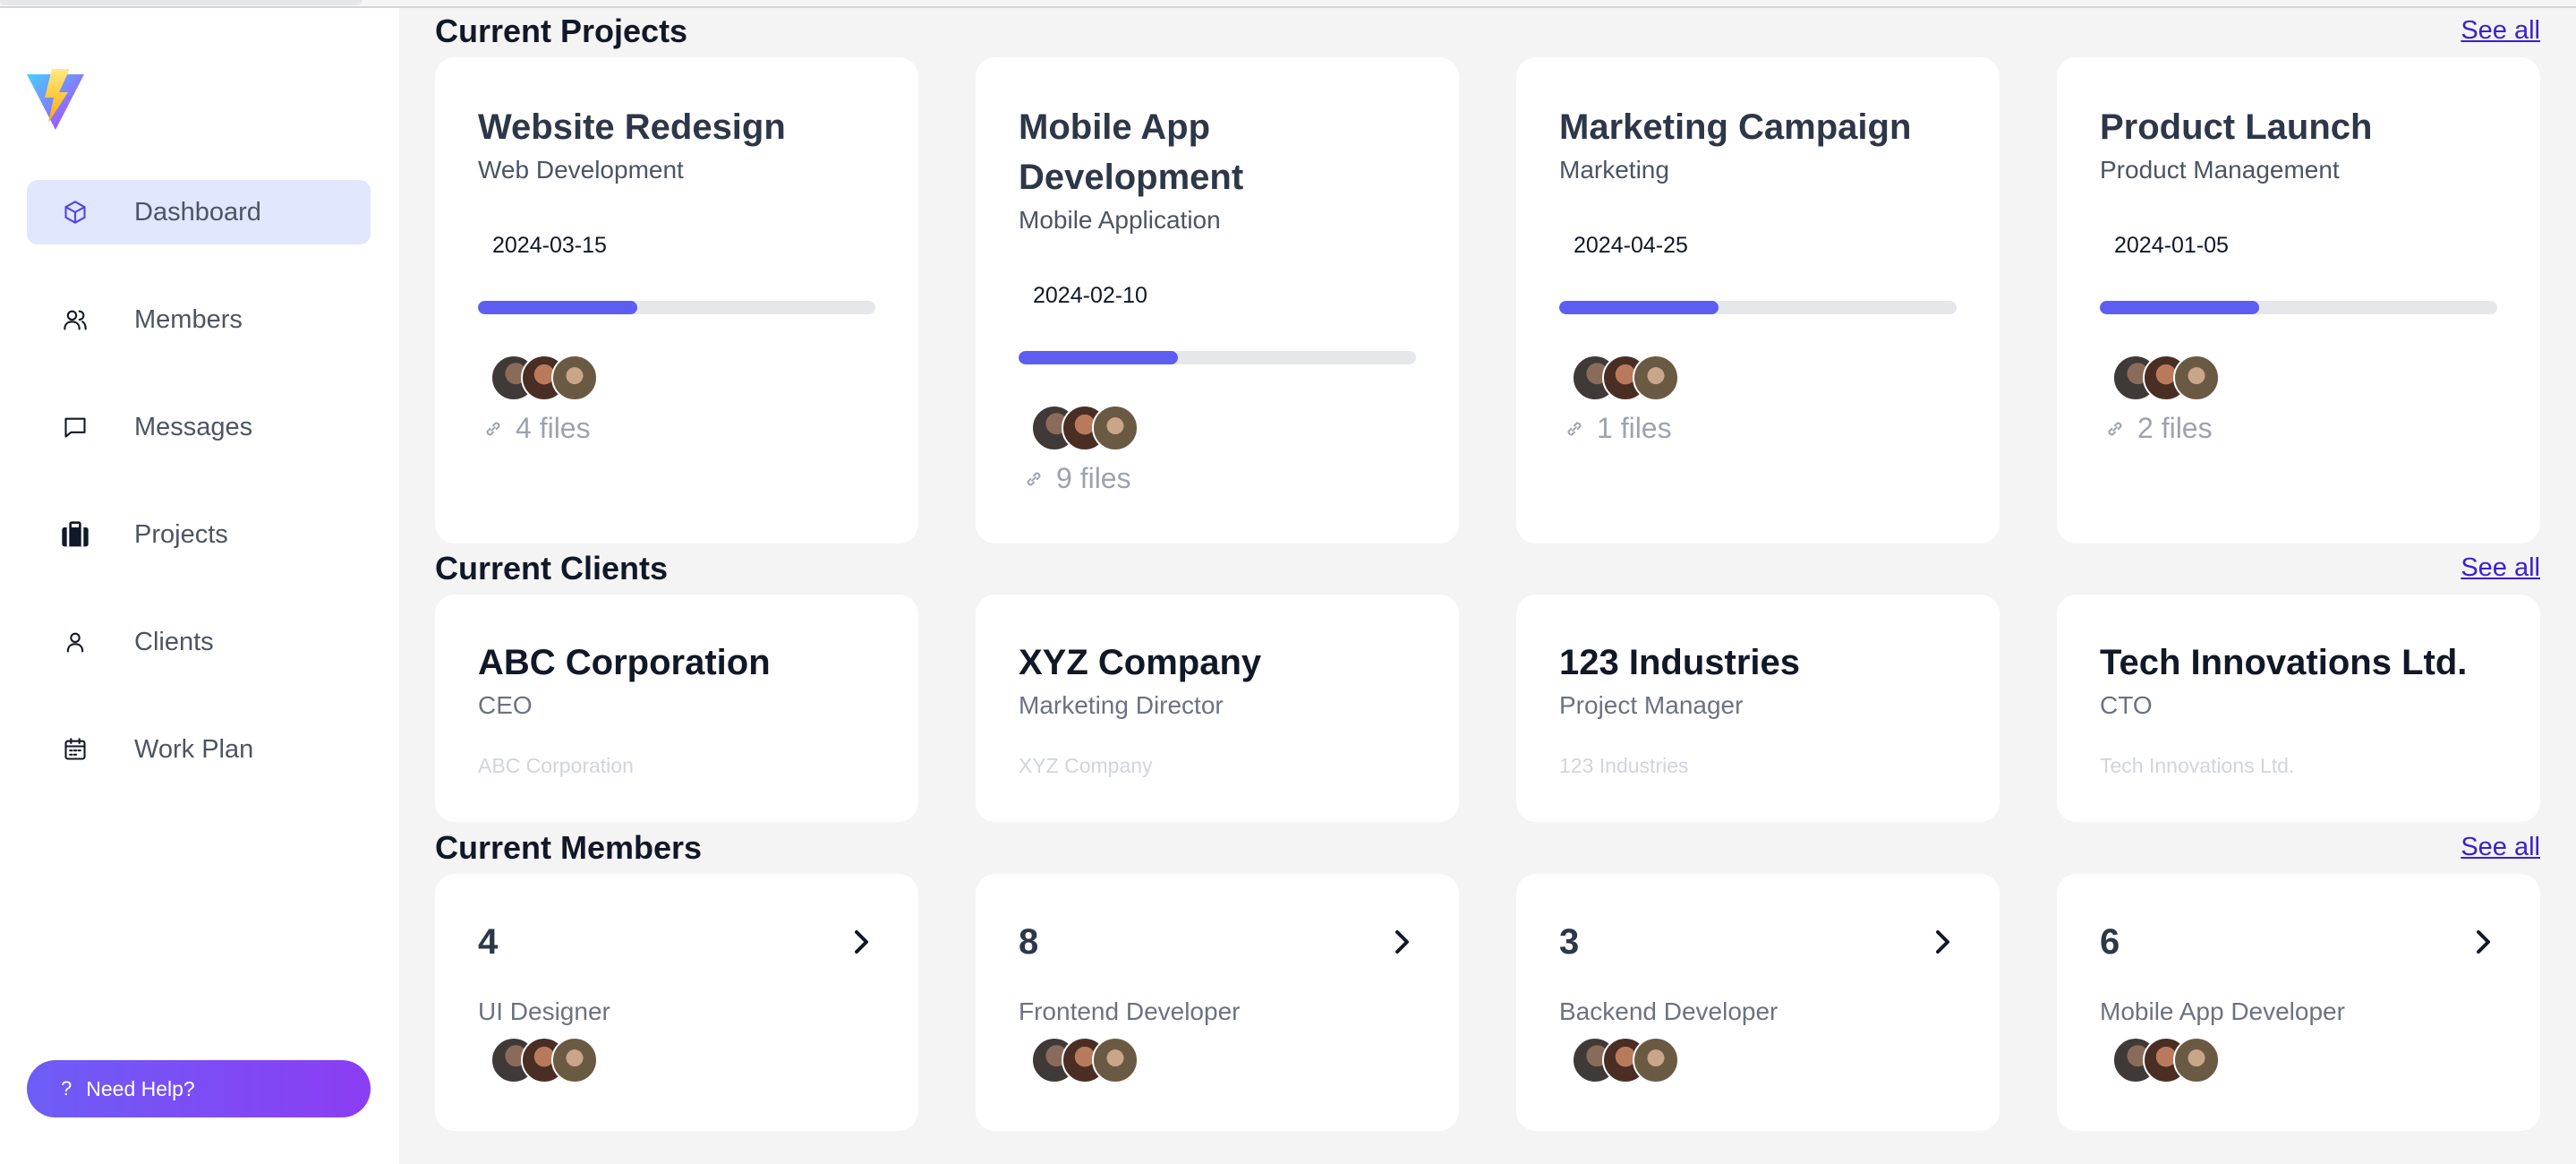 This screenshot has width=2576, height=1164. Describe the element at coordinates (676, 1002) in the screenshot. I see `member-group-card: 4 UI Designer` at that location.